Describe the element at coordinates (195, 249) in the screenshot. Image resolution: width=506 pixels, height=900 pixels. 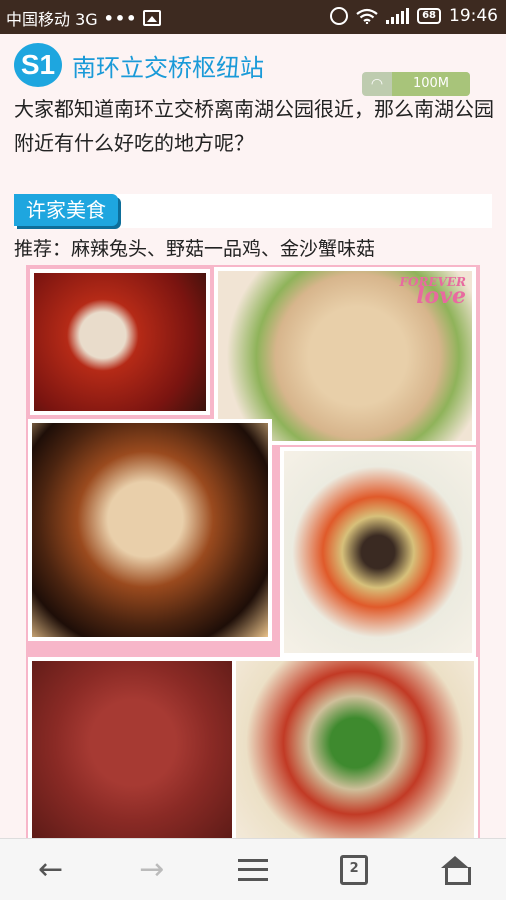
I see `recommend-line: 推荐：麻辣兔头、野菇一品鸡、金沙蟹味菇` at that location.